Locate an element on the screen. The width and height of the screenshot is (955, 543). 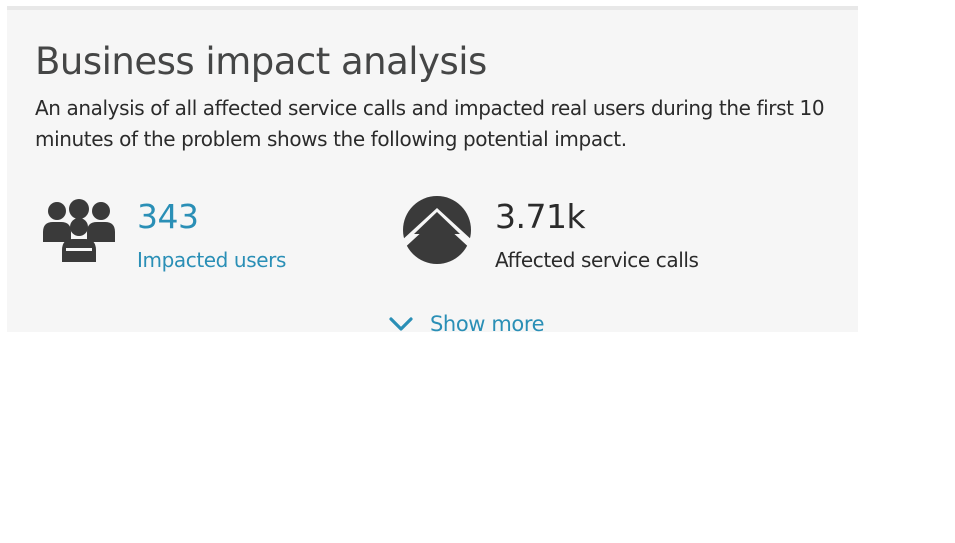
impacted-users-label: Impacted users is located at coordinates (211, 260).